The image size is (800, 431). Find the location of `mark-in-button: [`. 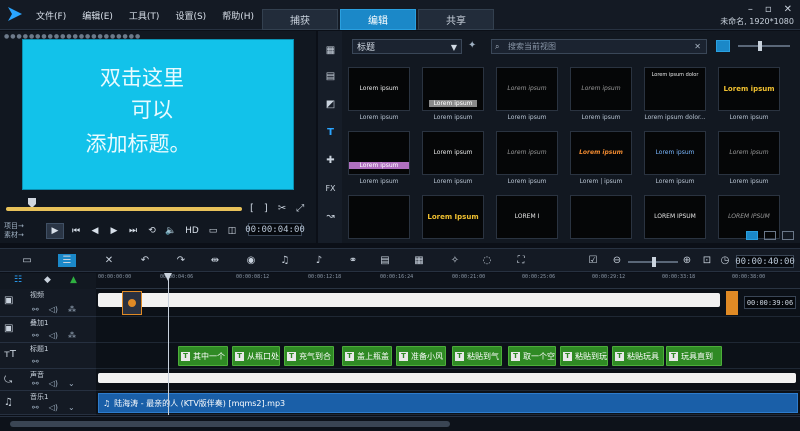

mark-in-button: [ is located at coordinates (252, 208).